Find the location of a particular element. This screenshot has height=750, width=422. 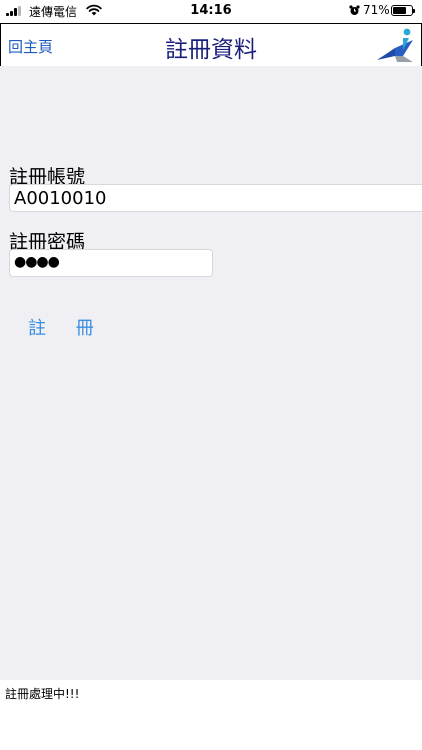

home-button: 回主頁 is located at coordinates (30, 46).